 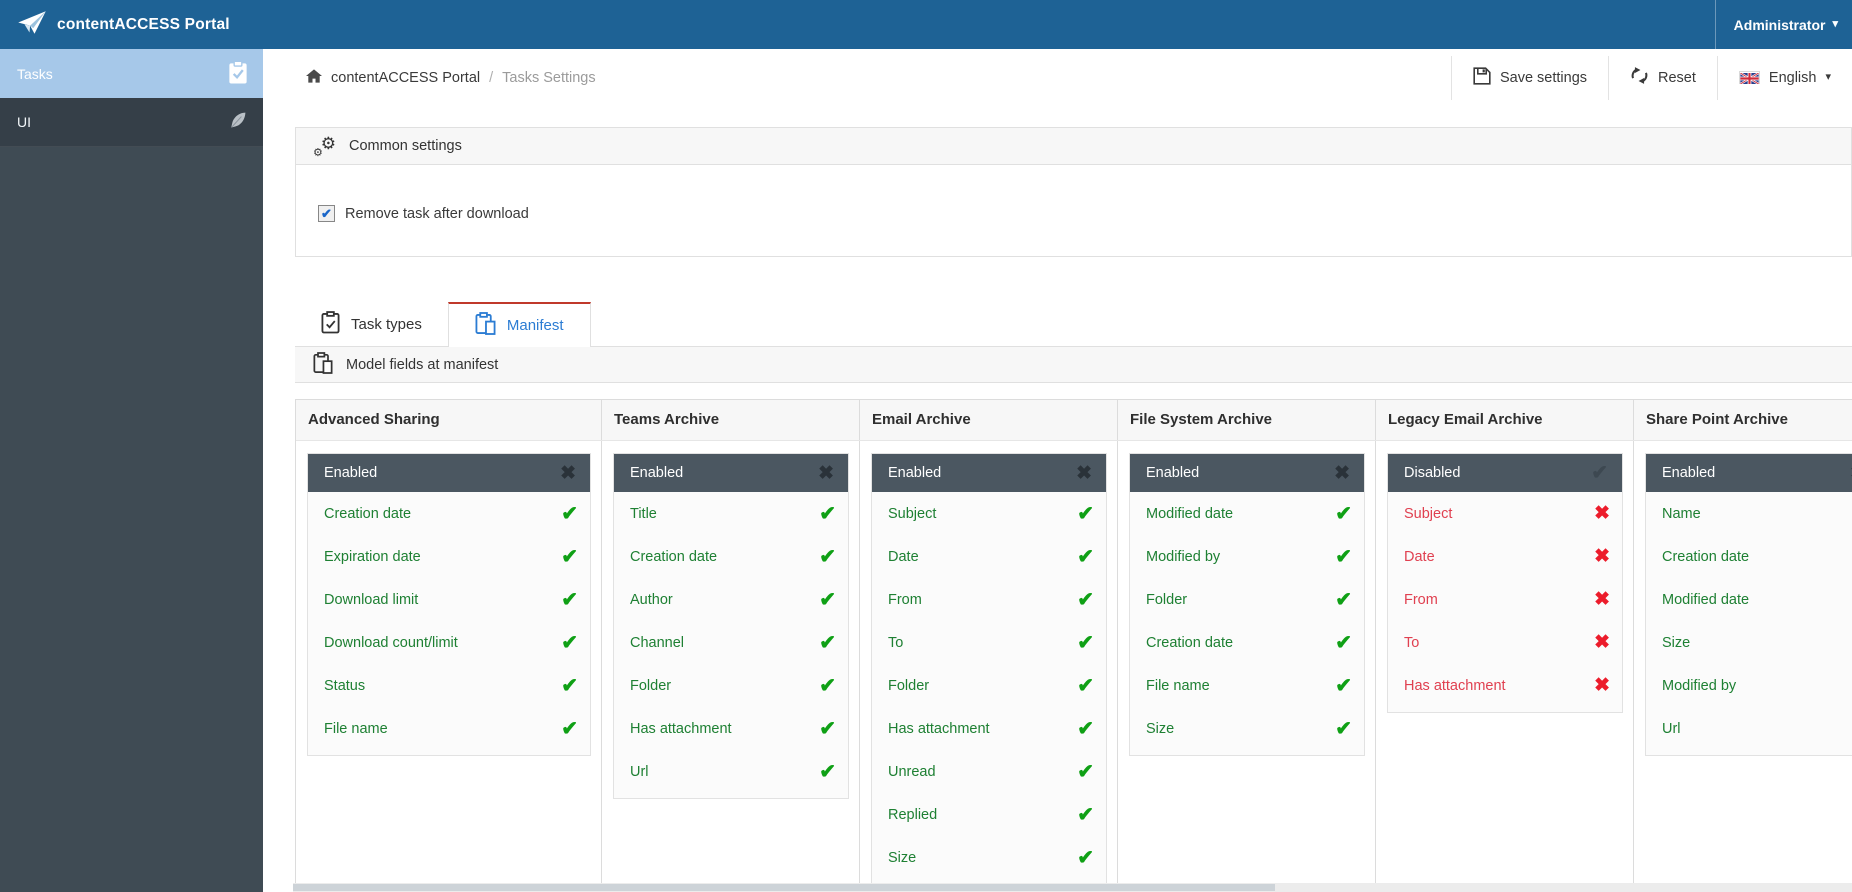 What do you see at coordinates (131, 73) in the screenshot?
I see `sidebar-item-tasks: Tasks` at bounding box center [131, 73].